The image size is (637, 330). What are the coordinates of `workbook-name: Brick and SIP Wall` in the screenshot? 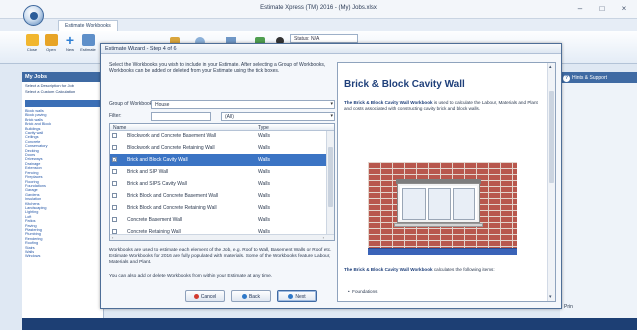 It's located at (148, 172).